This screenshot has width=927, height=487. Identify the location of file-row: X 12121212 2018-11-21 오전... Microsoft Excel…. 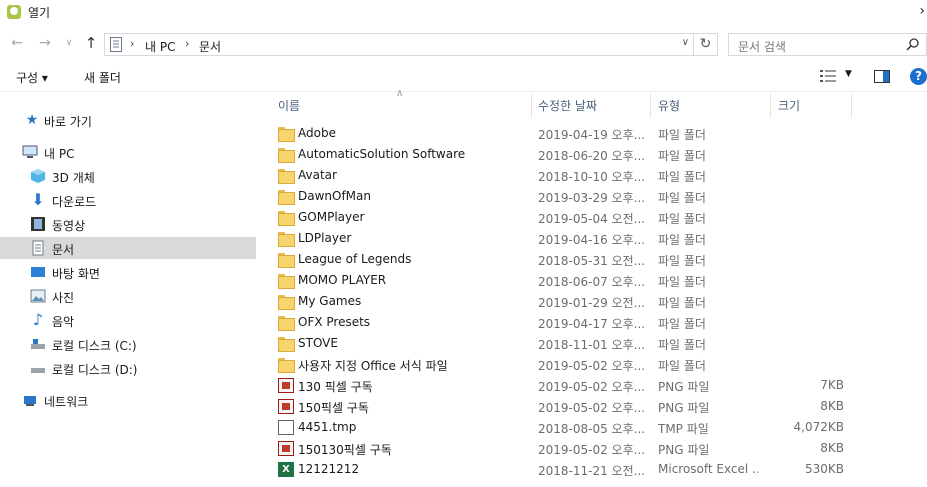
(560, 469).